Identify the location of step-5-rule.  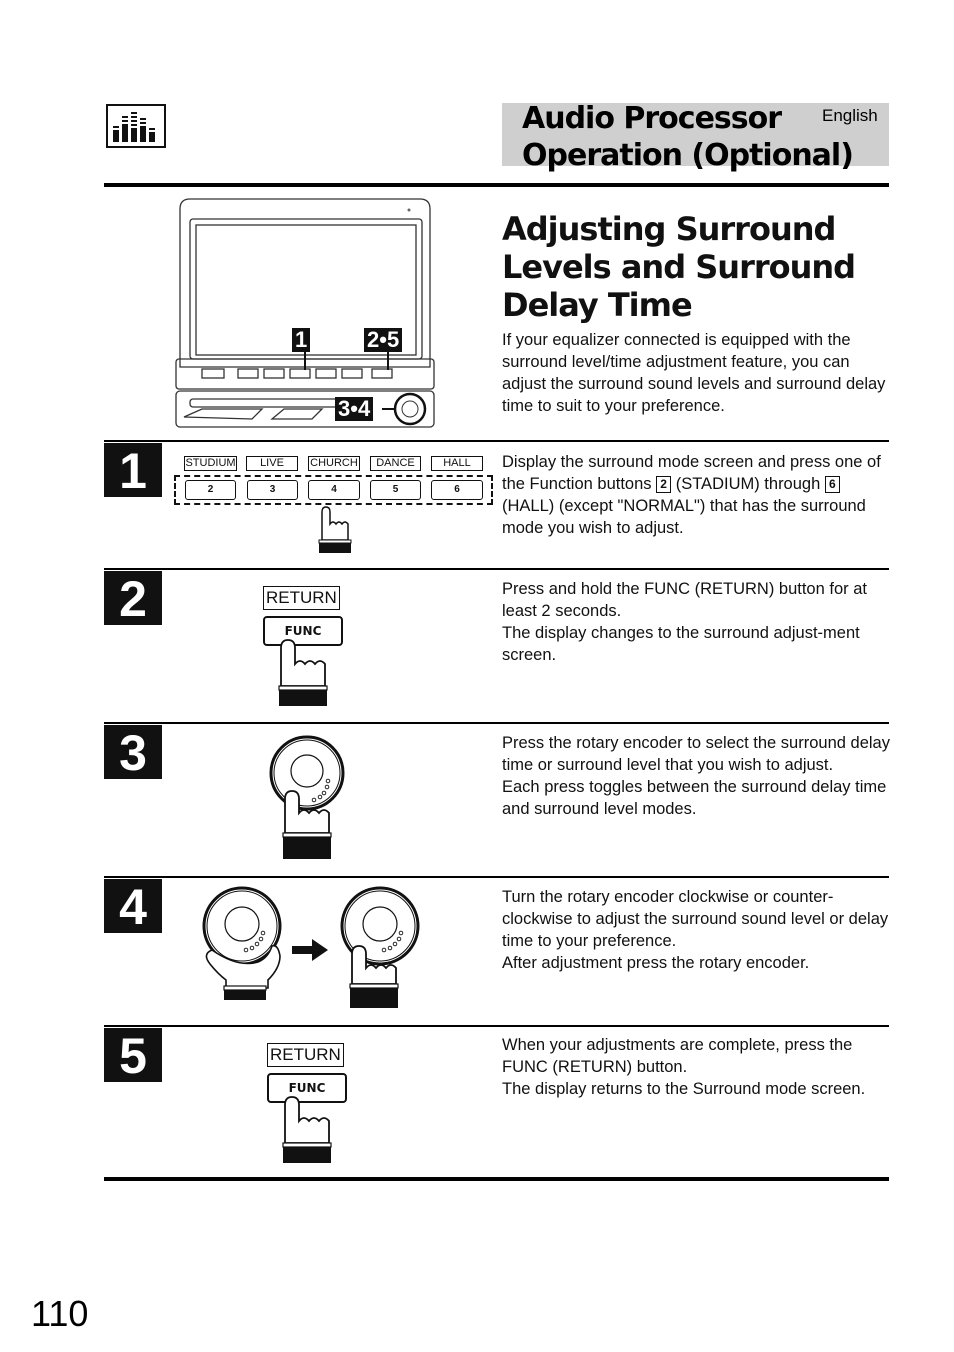
(496, 1026).